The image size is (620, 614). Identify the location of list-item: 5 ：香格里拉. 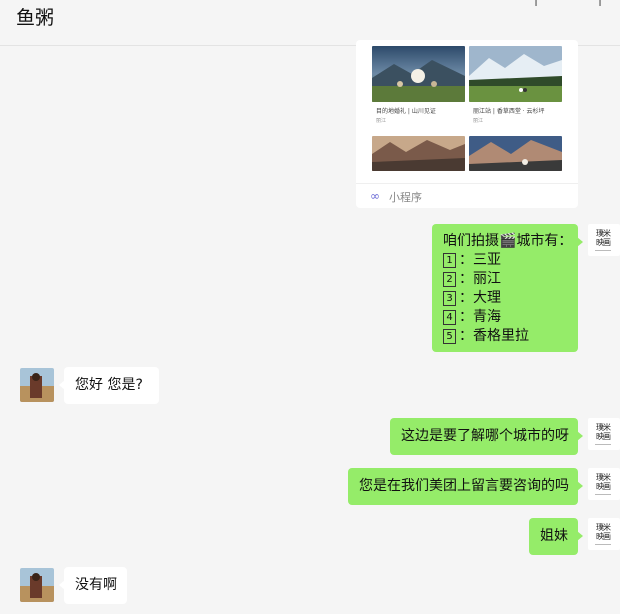
(505, 336).